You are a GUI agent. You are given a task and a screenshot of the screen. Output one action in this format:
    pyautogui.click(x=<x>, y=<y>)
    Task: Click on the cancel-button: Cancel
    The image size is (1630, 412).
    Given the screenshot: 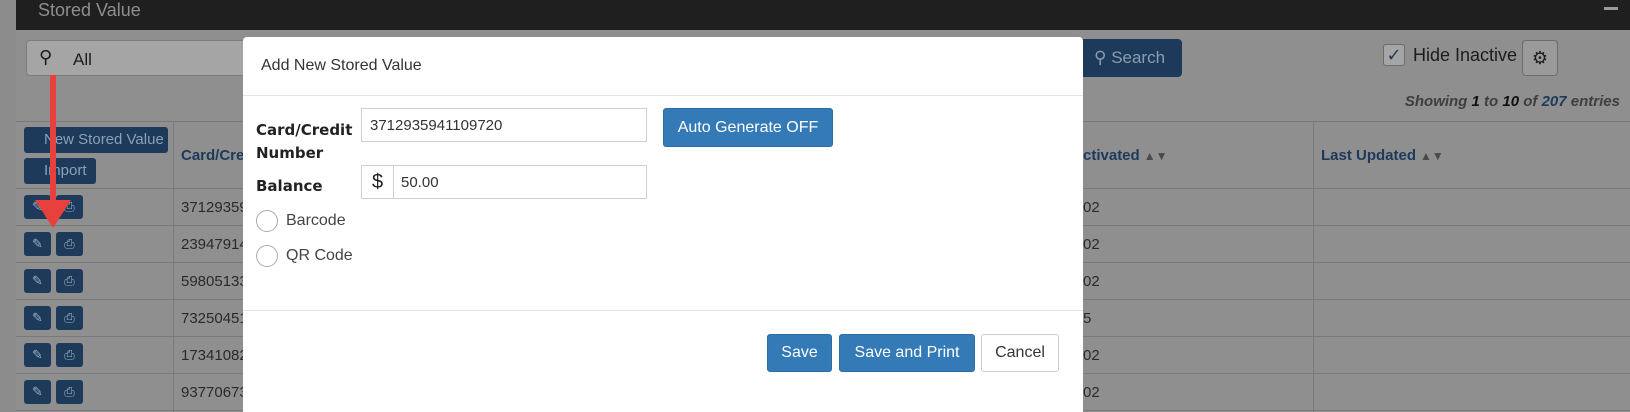 What is the action you would take?
    pyautogui.click(x=1020, y=353)
    